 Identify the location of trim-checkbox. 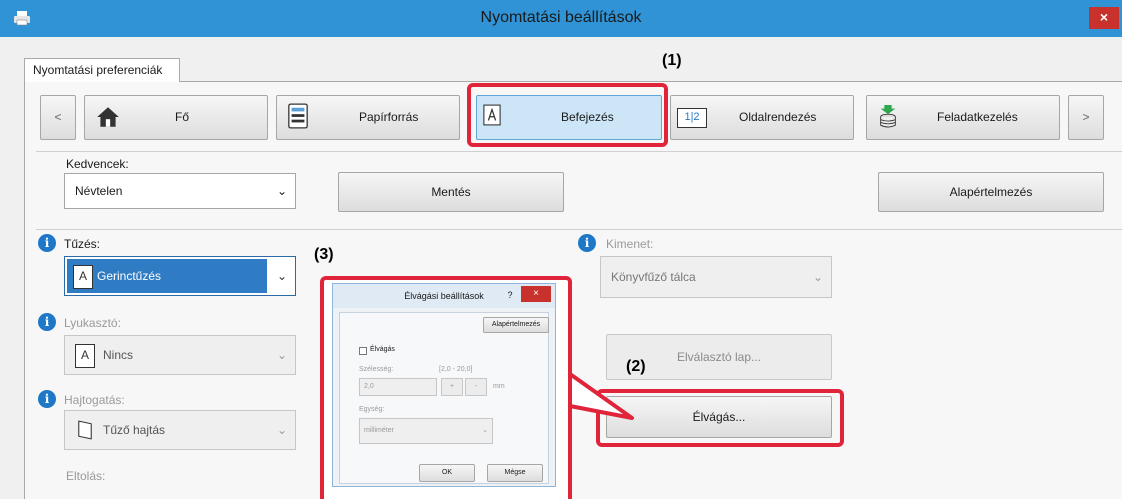
(363, 351).